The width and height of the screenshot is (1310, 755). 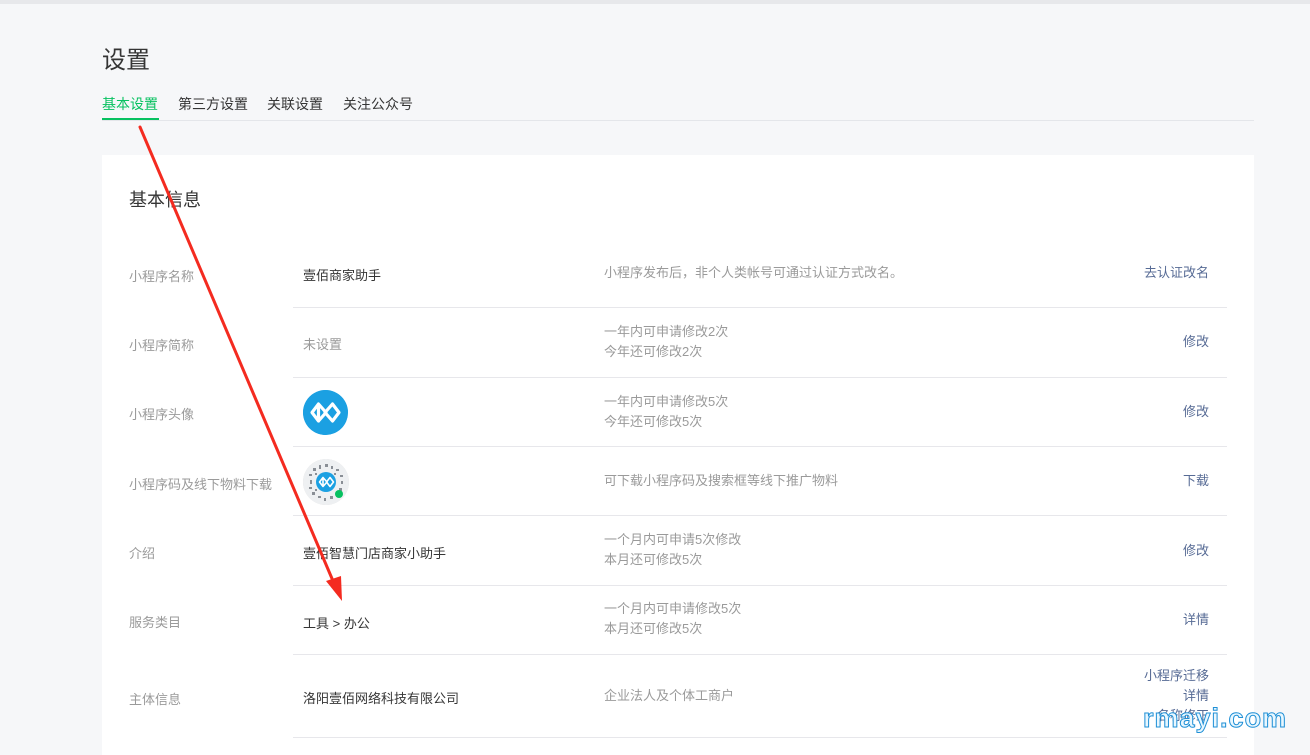 I want to click on mini-program-code-icon, so click(x=326, y=482).